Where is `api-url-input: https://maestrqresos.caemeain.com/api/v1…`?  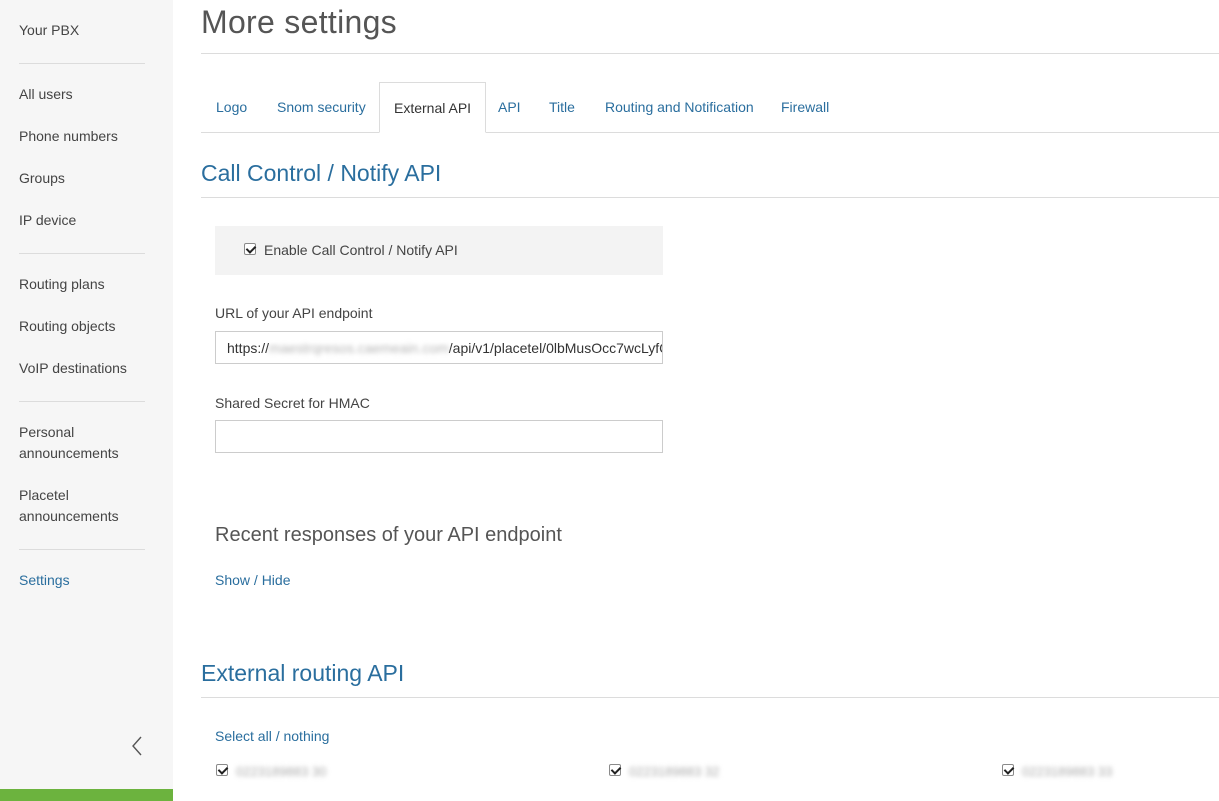
api-url-input: https://maestrqresos.caemeain.com/api/v1… is located at coordinates (439, 347).